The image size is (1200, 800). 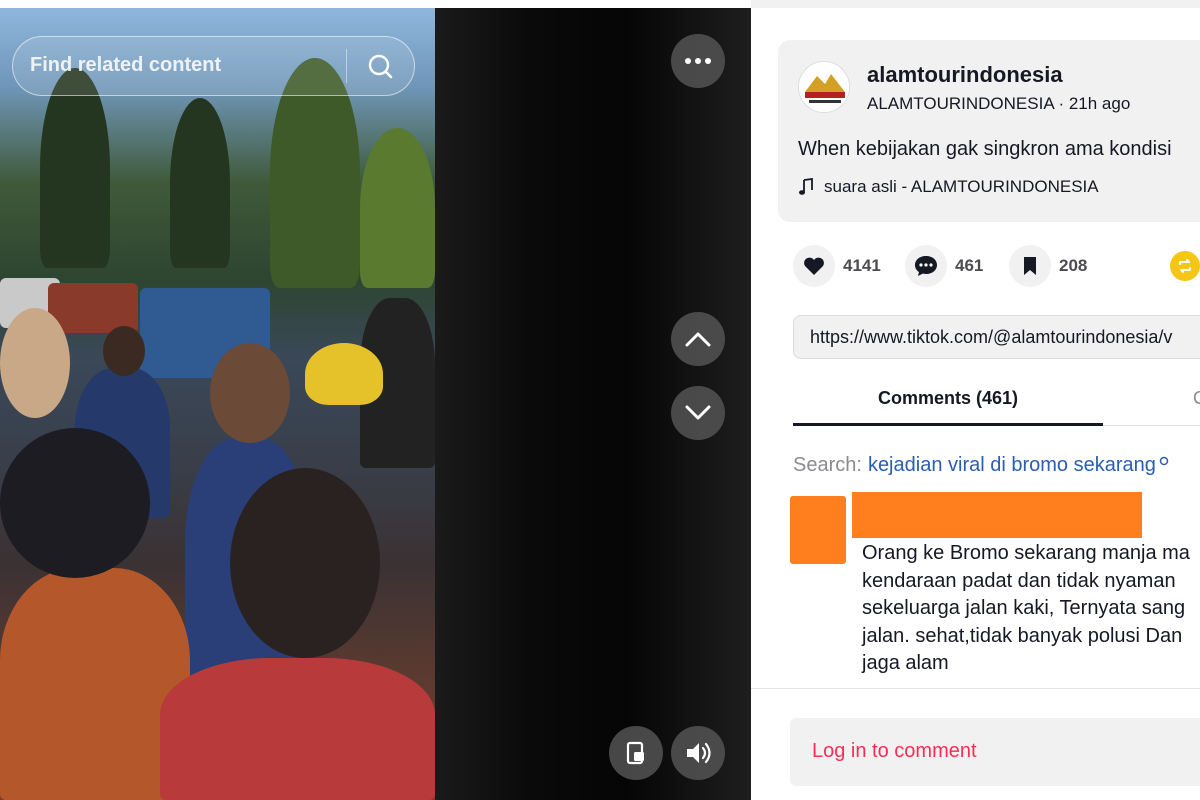 What do you see at coordinates (975, 688) in the screenshot?
I see `divider` at bounding box center [975, 688].